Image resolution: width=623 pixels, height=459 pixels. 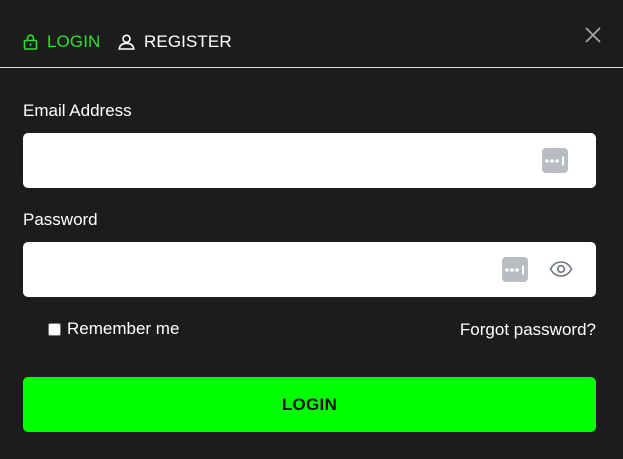 I want to click on tab-login: LOGIN, so click(x=61, y=42).